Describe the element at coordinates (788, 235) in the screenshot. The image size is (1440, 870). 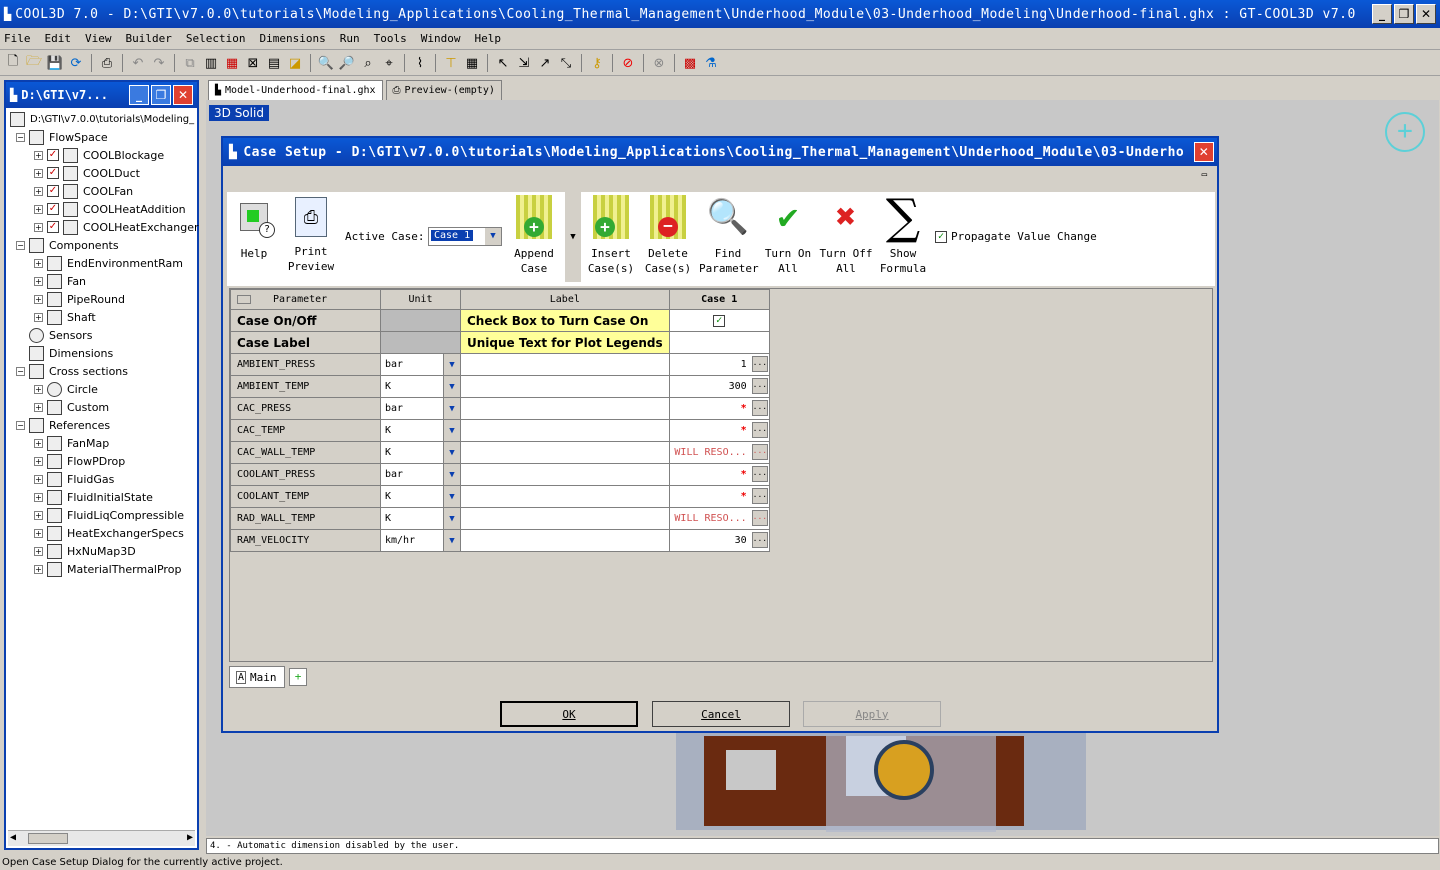
I see `turn-on-all-button: ✔ Turn On All` at that location.